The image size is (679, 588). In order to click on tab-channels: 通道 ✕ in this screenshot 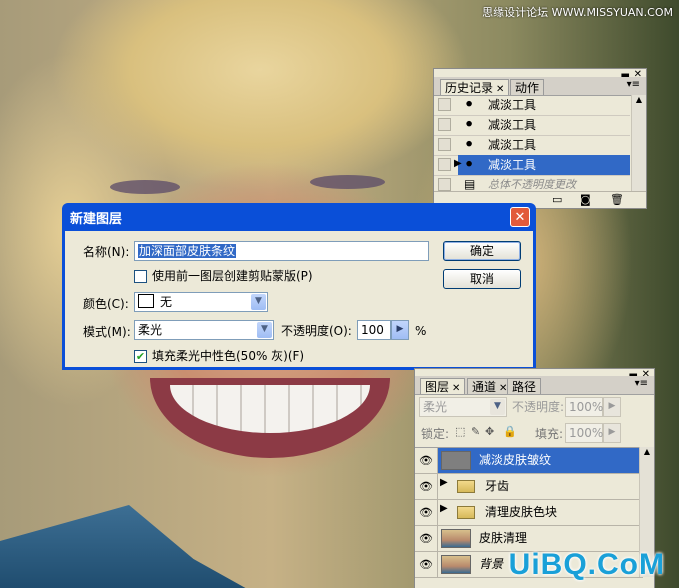, I will do `click(490, 386)`.